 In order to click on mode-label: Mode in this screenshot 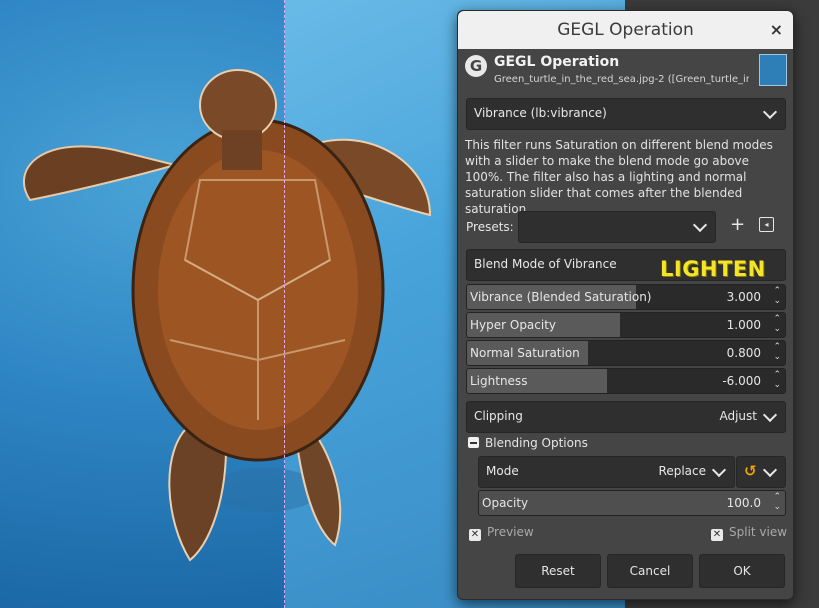, I will do `click(502, 471)`.